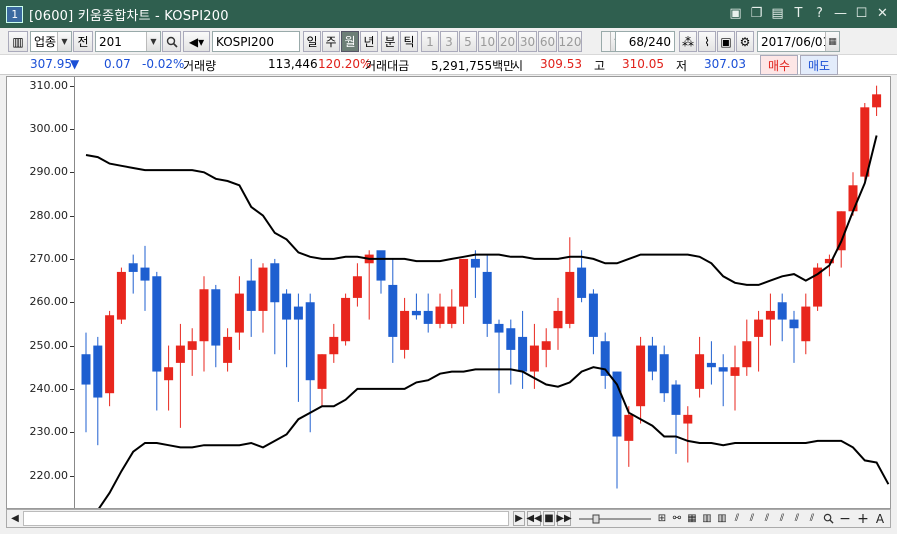 This screenshot has width=897, height=534. I want to click on zoom-out-button: −, so click(845, 519).